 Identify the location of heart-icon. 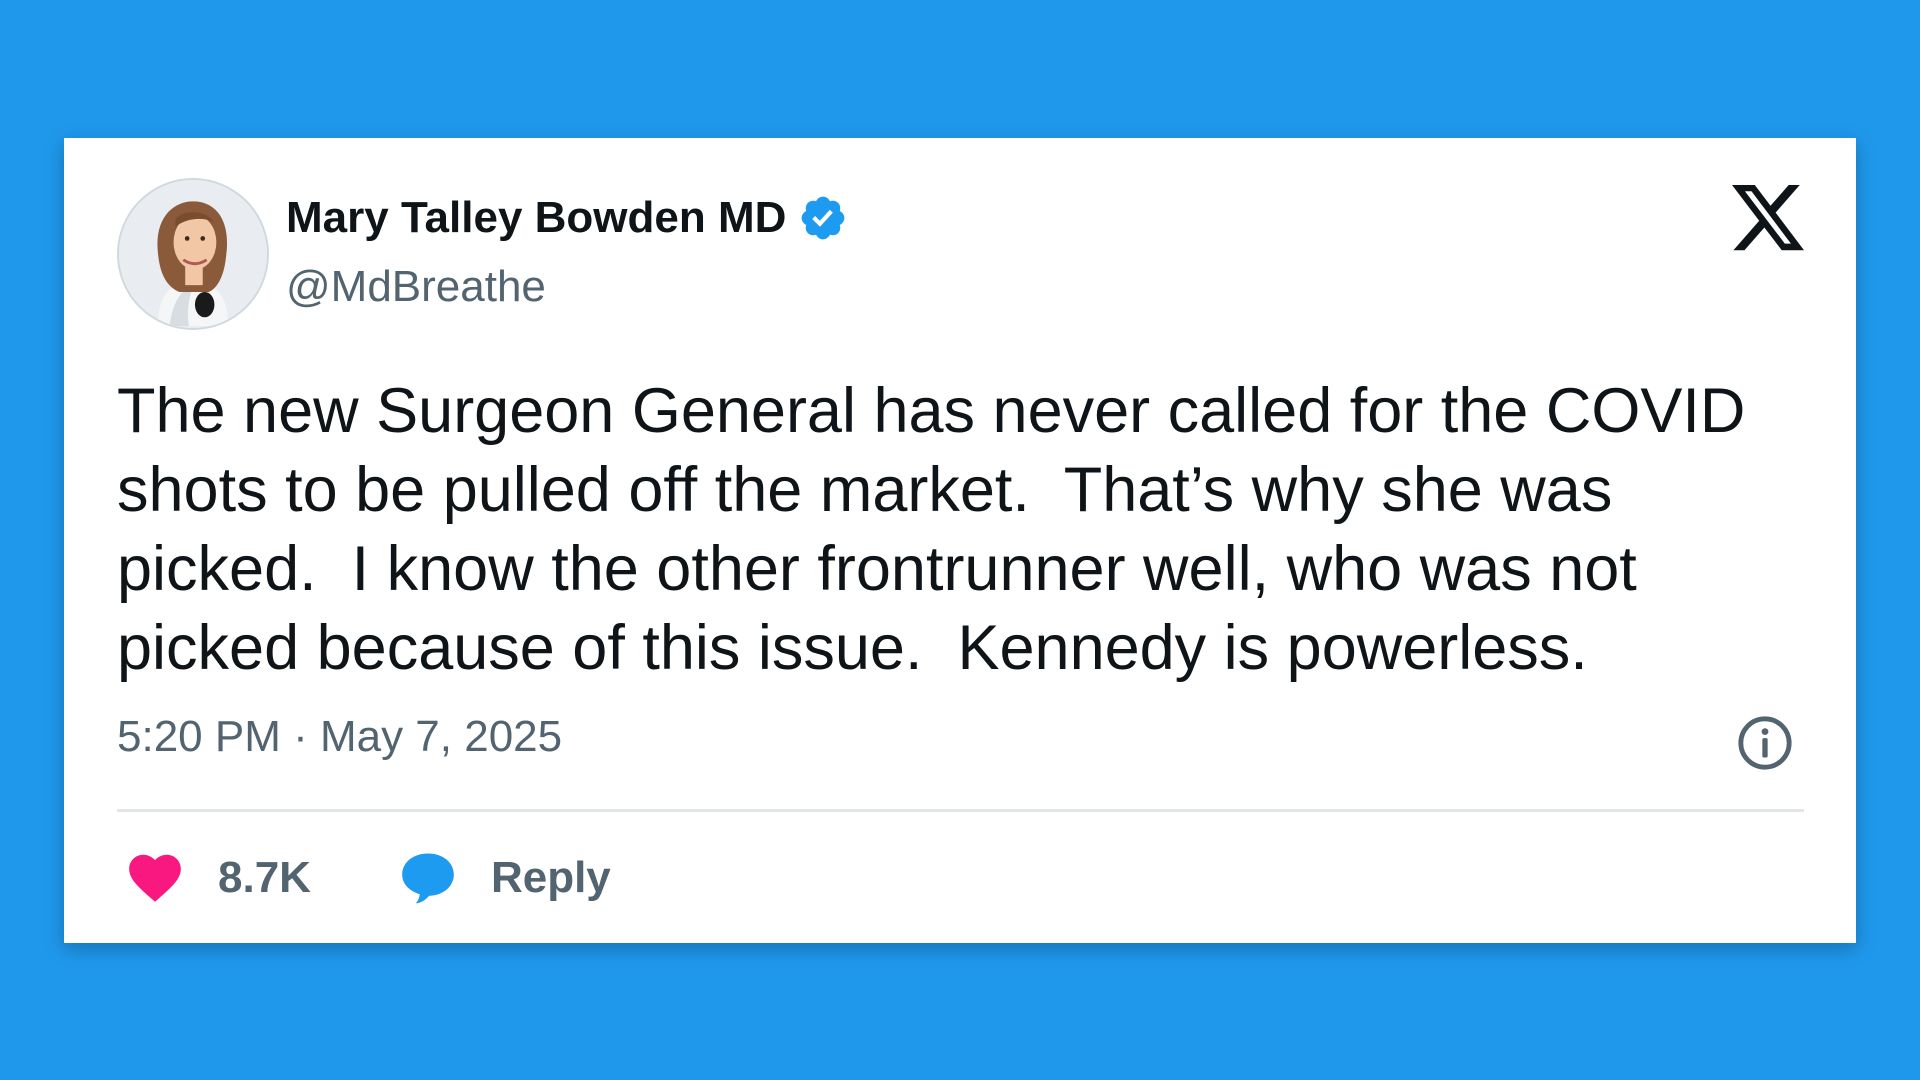
(155, 878).